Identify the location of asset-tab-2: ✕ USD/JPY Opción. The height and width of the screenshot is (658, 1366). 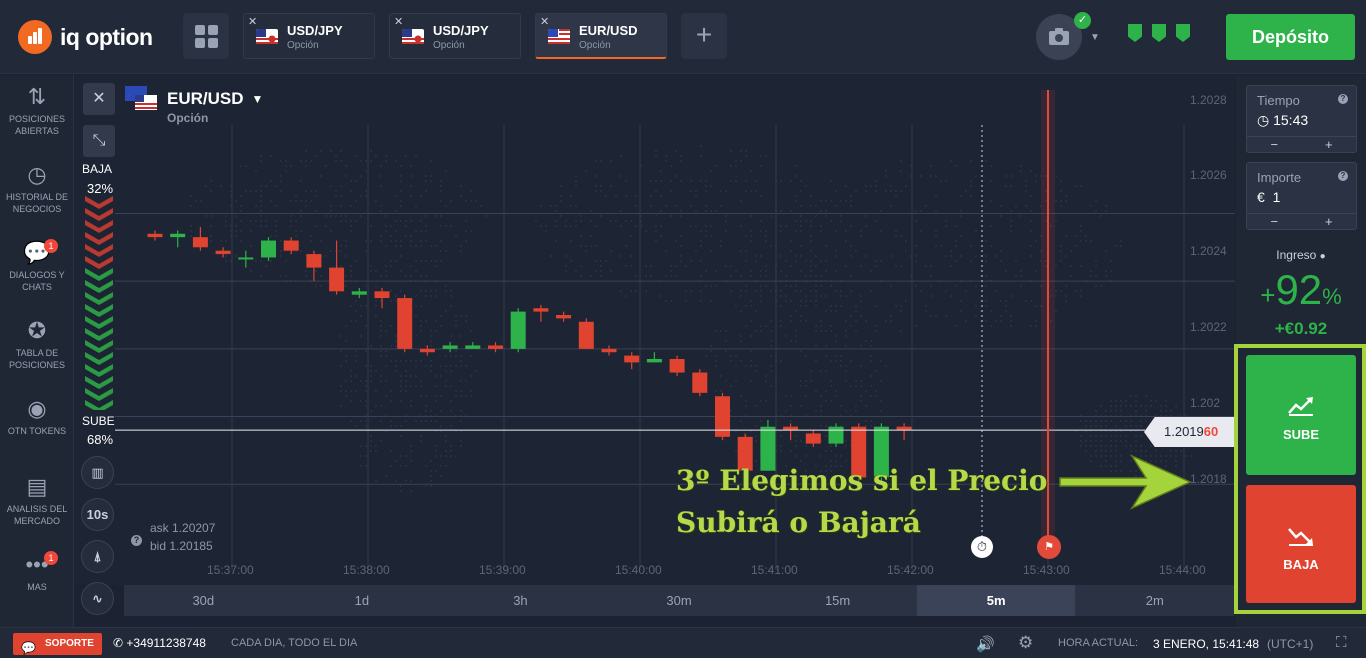
(455, 36).